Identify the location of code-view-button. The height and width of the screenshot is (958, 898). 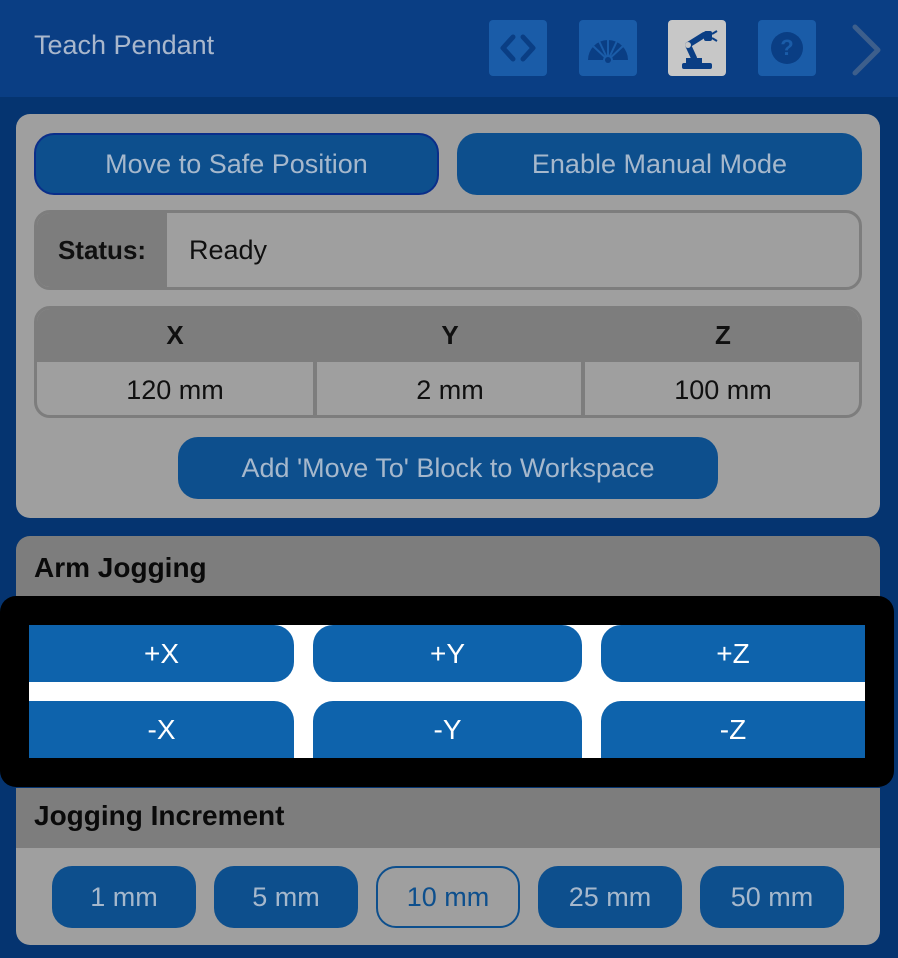
(518, 48).